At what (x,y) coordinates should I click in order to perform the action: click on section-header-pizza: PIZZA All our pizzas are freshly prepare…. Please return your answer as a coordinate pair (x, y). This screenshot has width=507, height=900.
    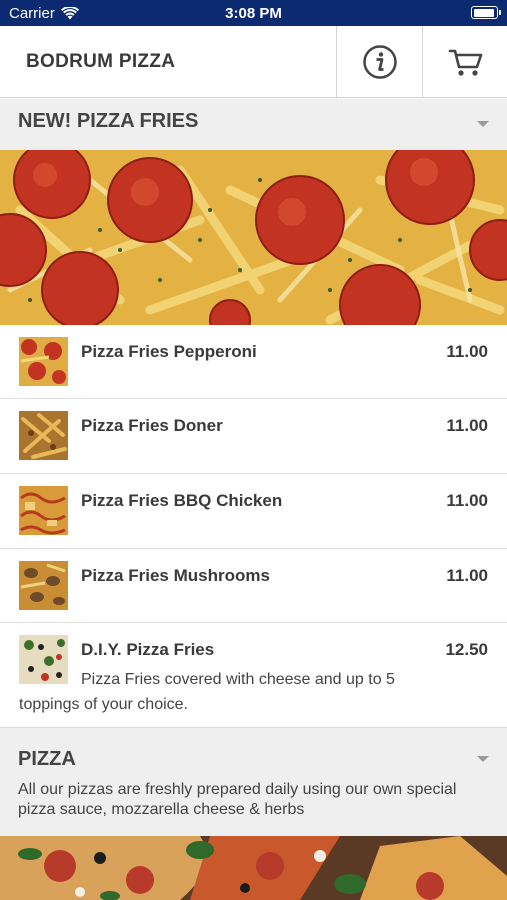
    Looking at the image, I should click on (253, 782).